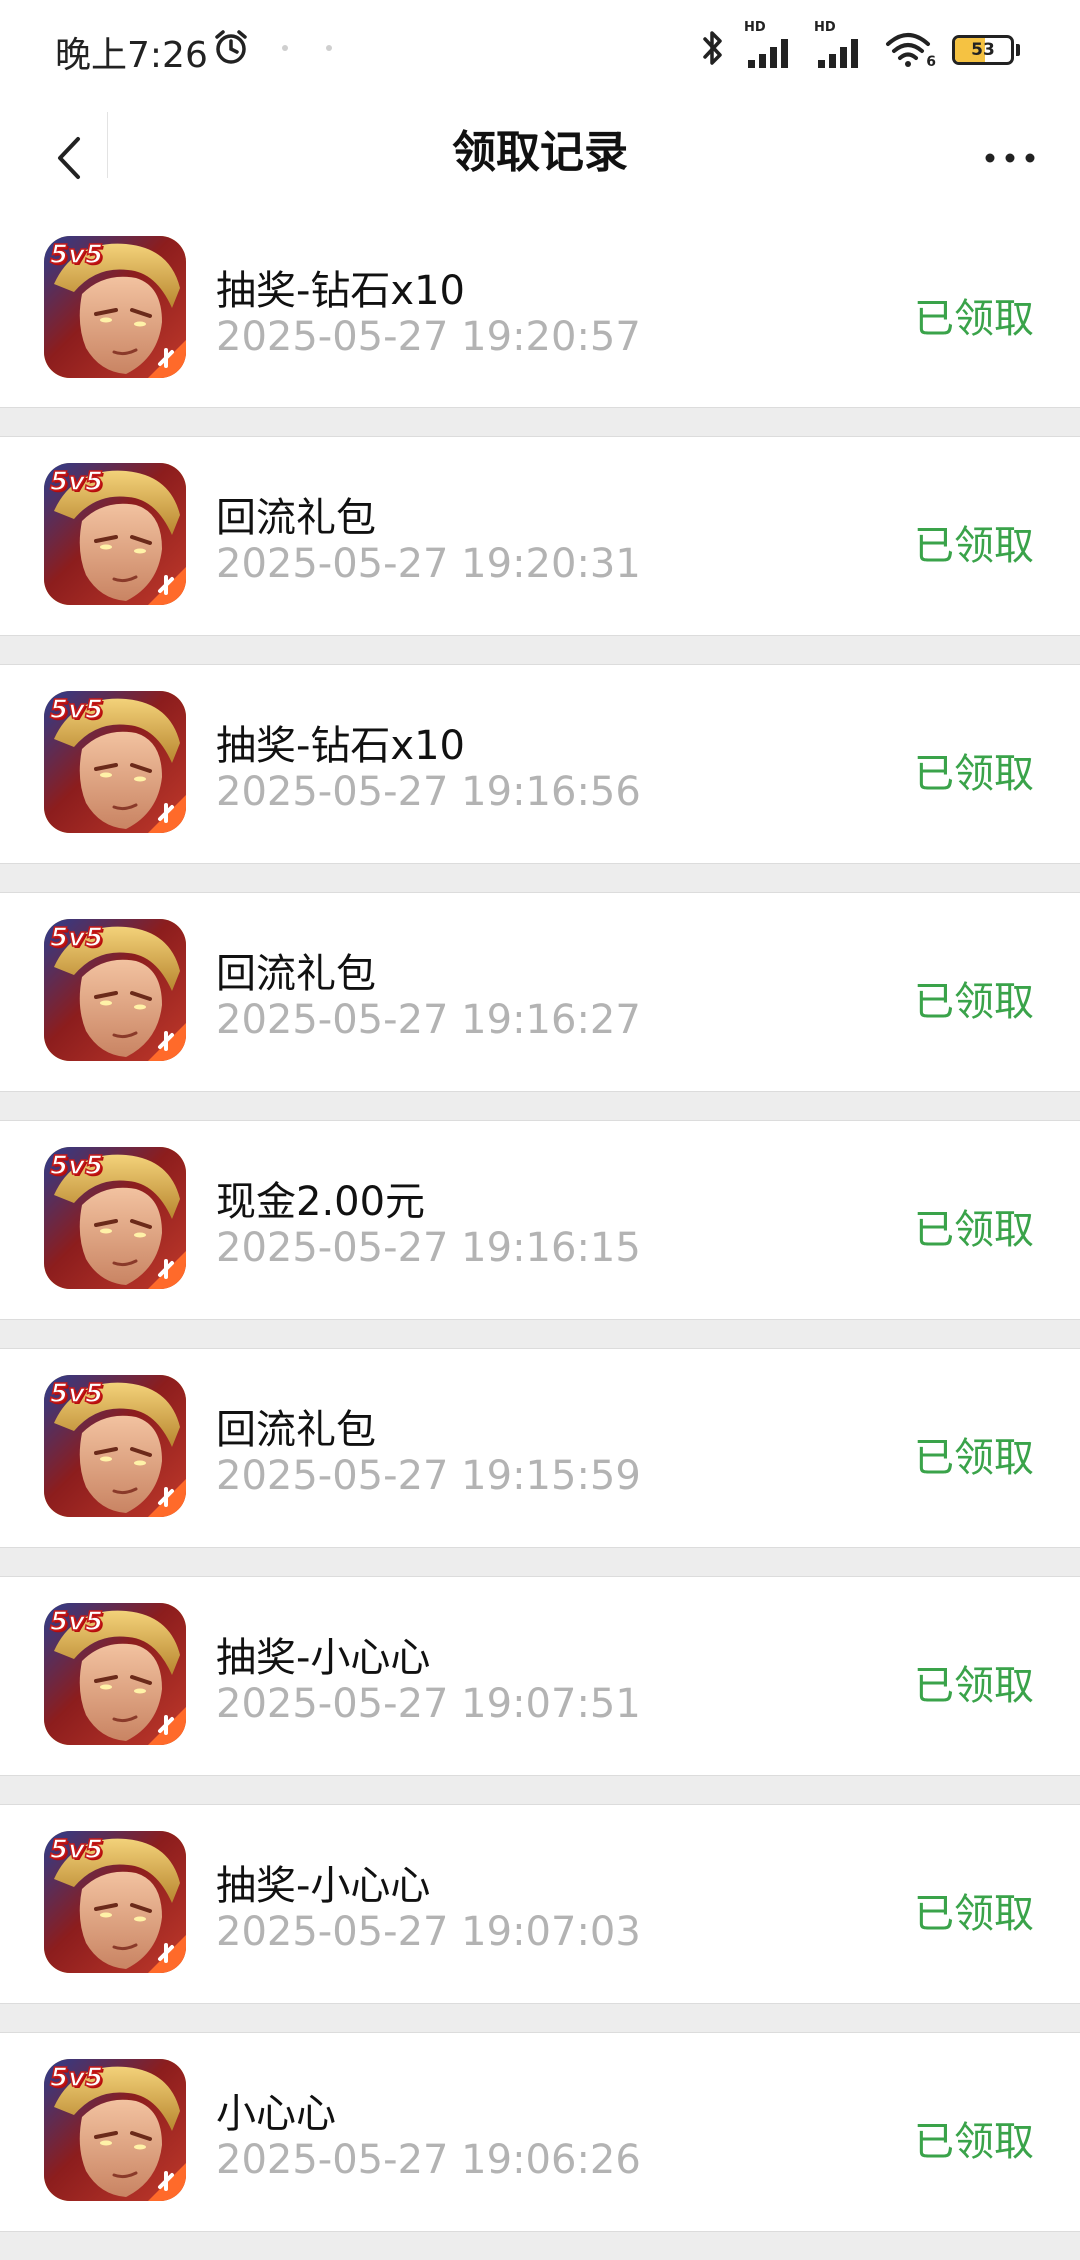 The image size is (1080, 2260). What do you see at coordinates (540, 992) in the screenshot?
I see `record-item-4: 5v5 回流礼包 2025-05-27 19:16:27 已领取` at bounding box center [540, 992].